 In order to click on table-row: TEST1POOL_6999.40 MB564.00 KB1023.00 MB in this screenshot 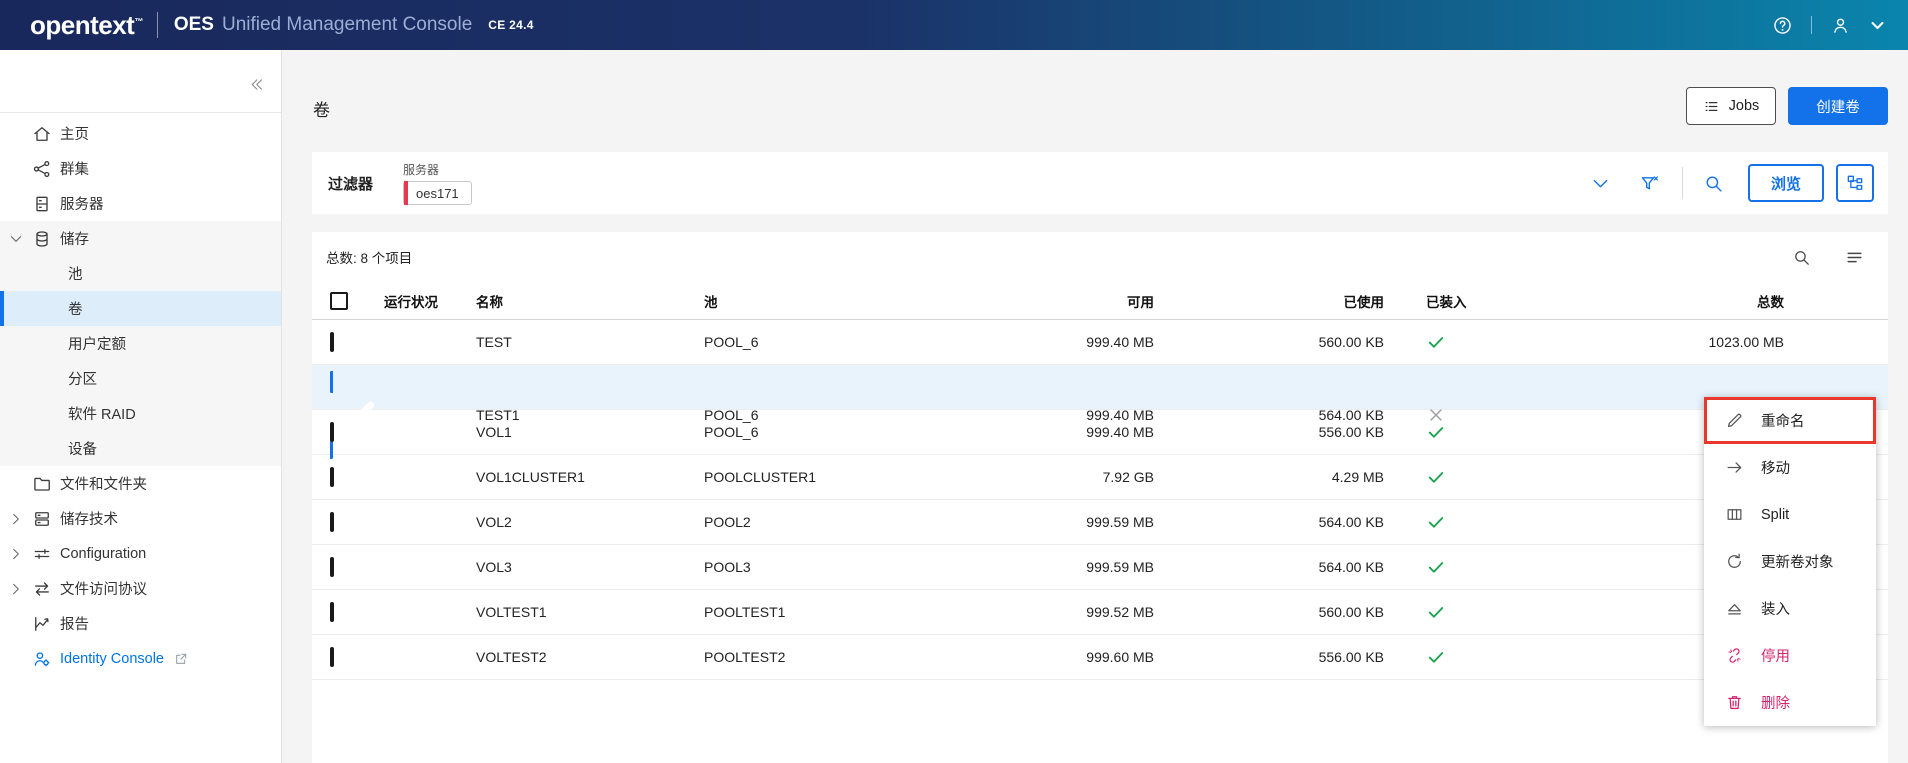, I will do `click(1100, 412)`.